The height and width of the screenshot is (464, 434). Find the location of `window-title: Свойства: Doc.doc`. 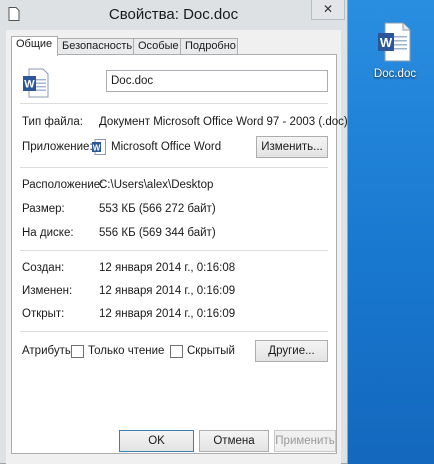

window-title: Свойства: Doc.doc is located at coordinates (173, 14).